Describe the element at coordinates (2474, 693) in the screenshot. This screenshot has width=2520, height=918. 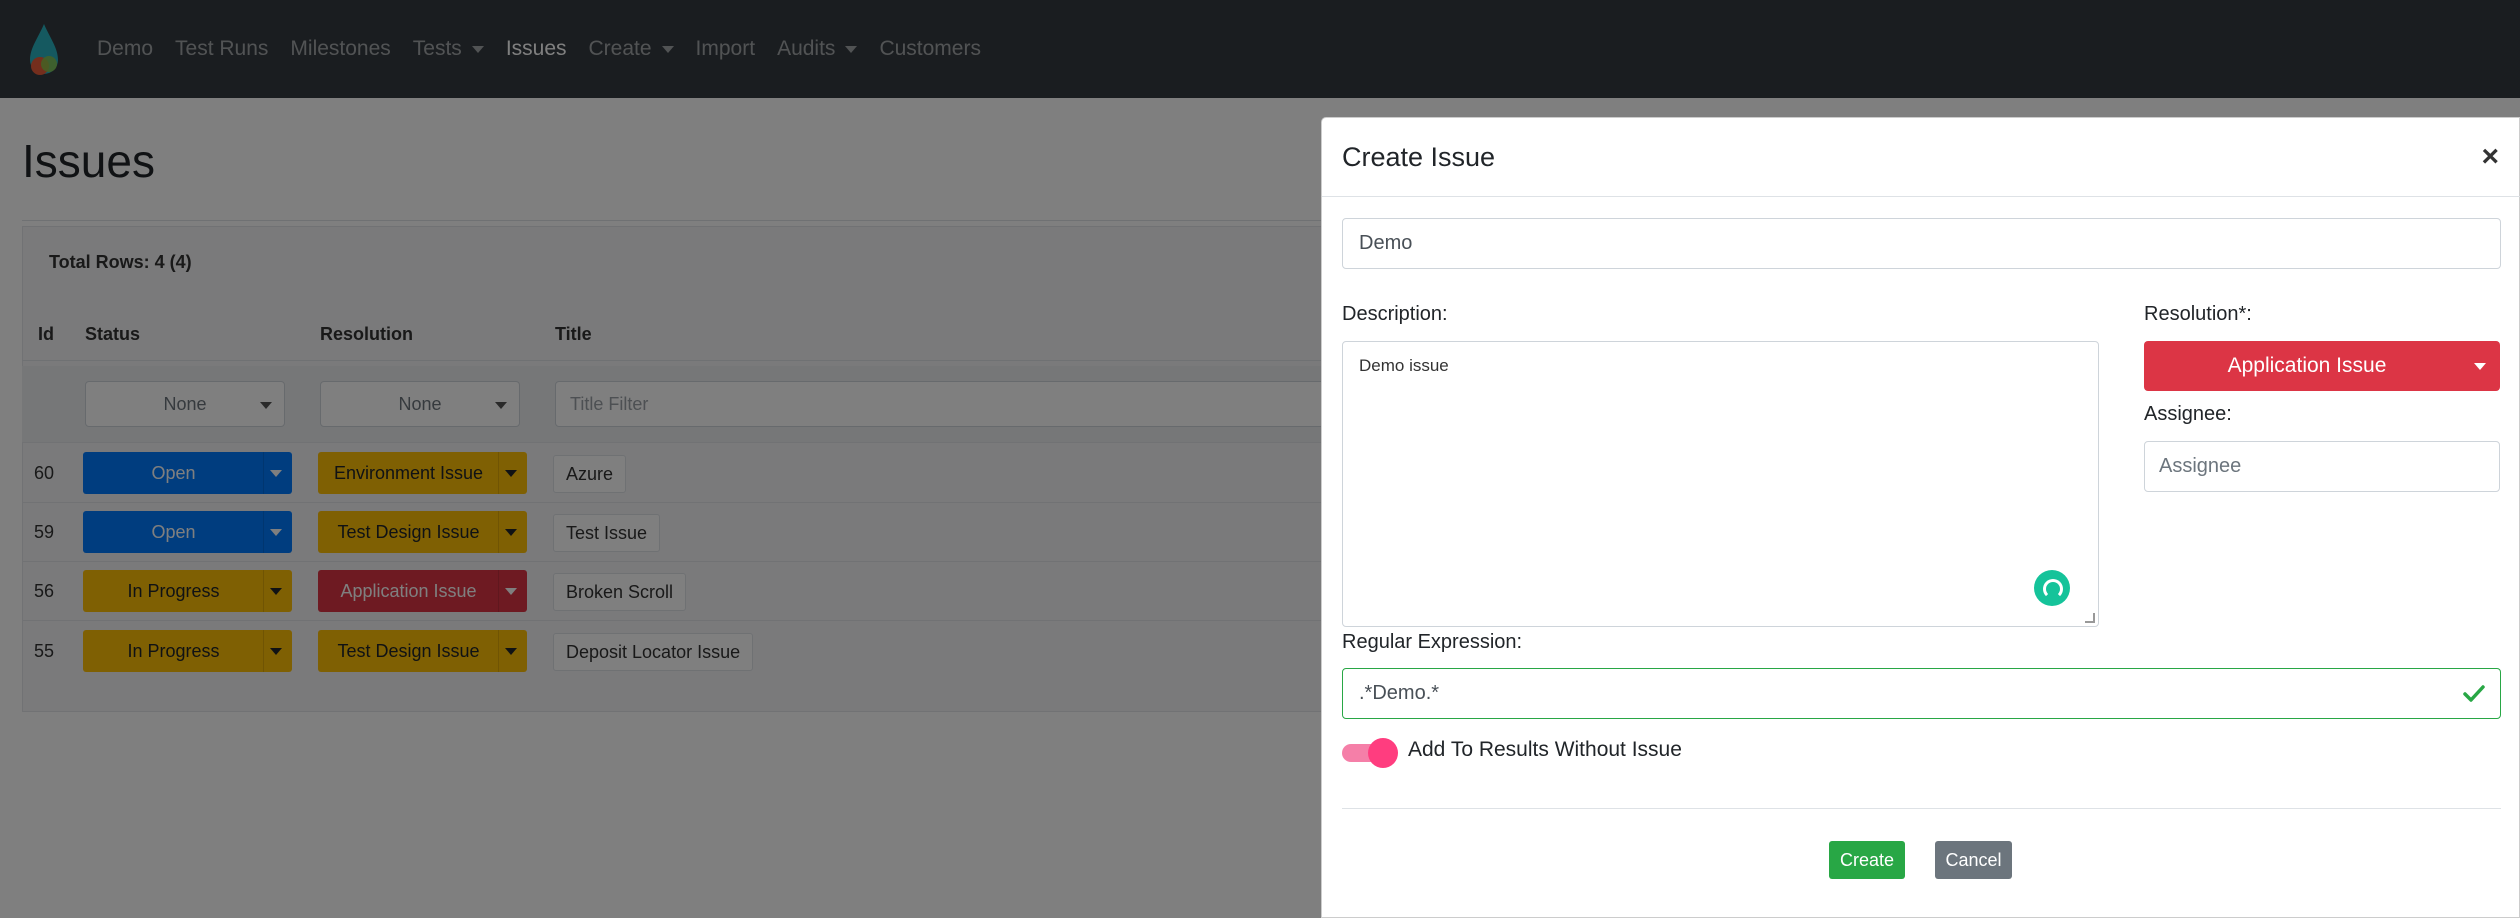
I see `checkmark-icon` at that location.